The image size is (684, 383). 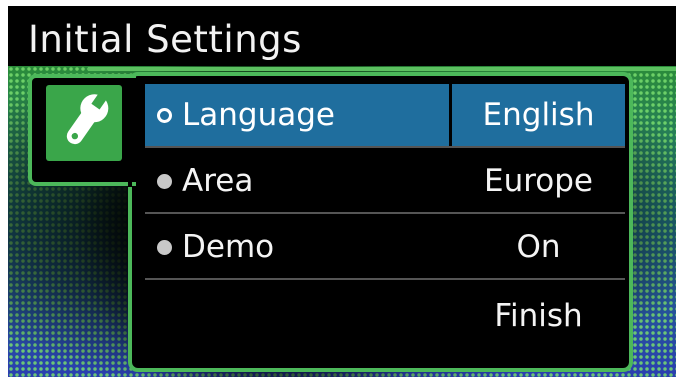 What do you see at coordinates (130, 184) in the screenshot?
I see `panel-join` at bounding box center [130, 184].